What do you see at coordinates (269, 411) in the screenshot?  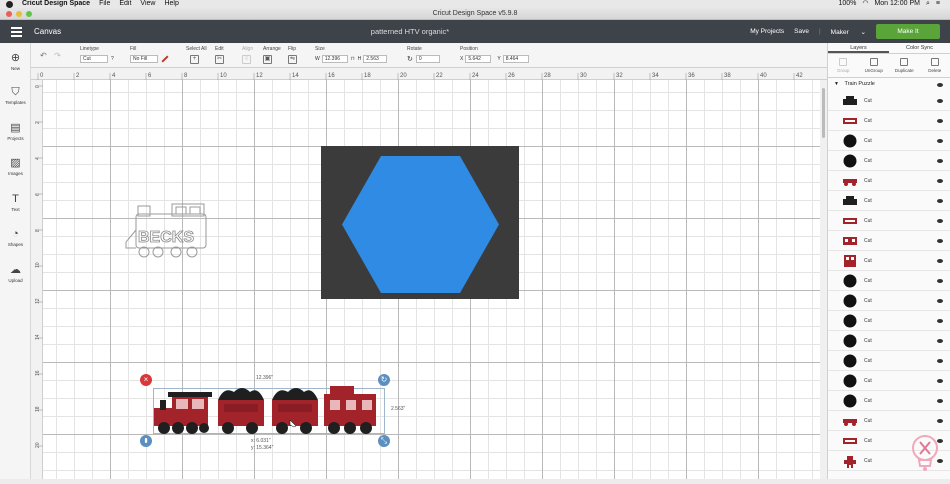 I see `train-puzzle-group` at bounding box center [269, 411].